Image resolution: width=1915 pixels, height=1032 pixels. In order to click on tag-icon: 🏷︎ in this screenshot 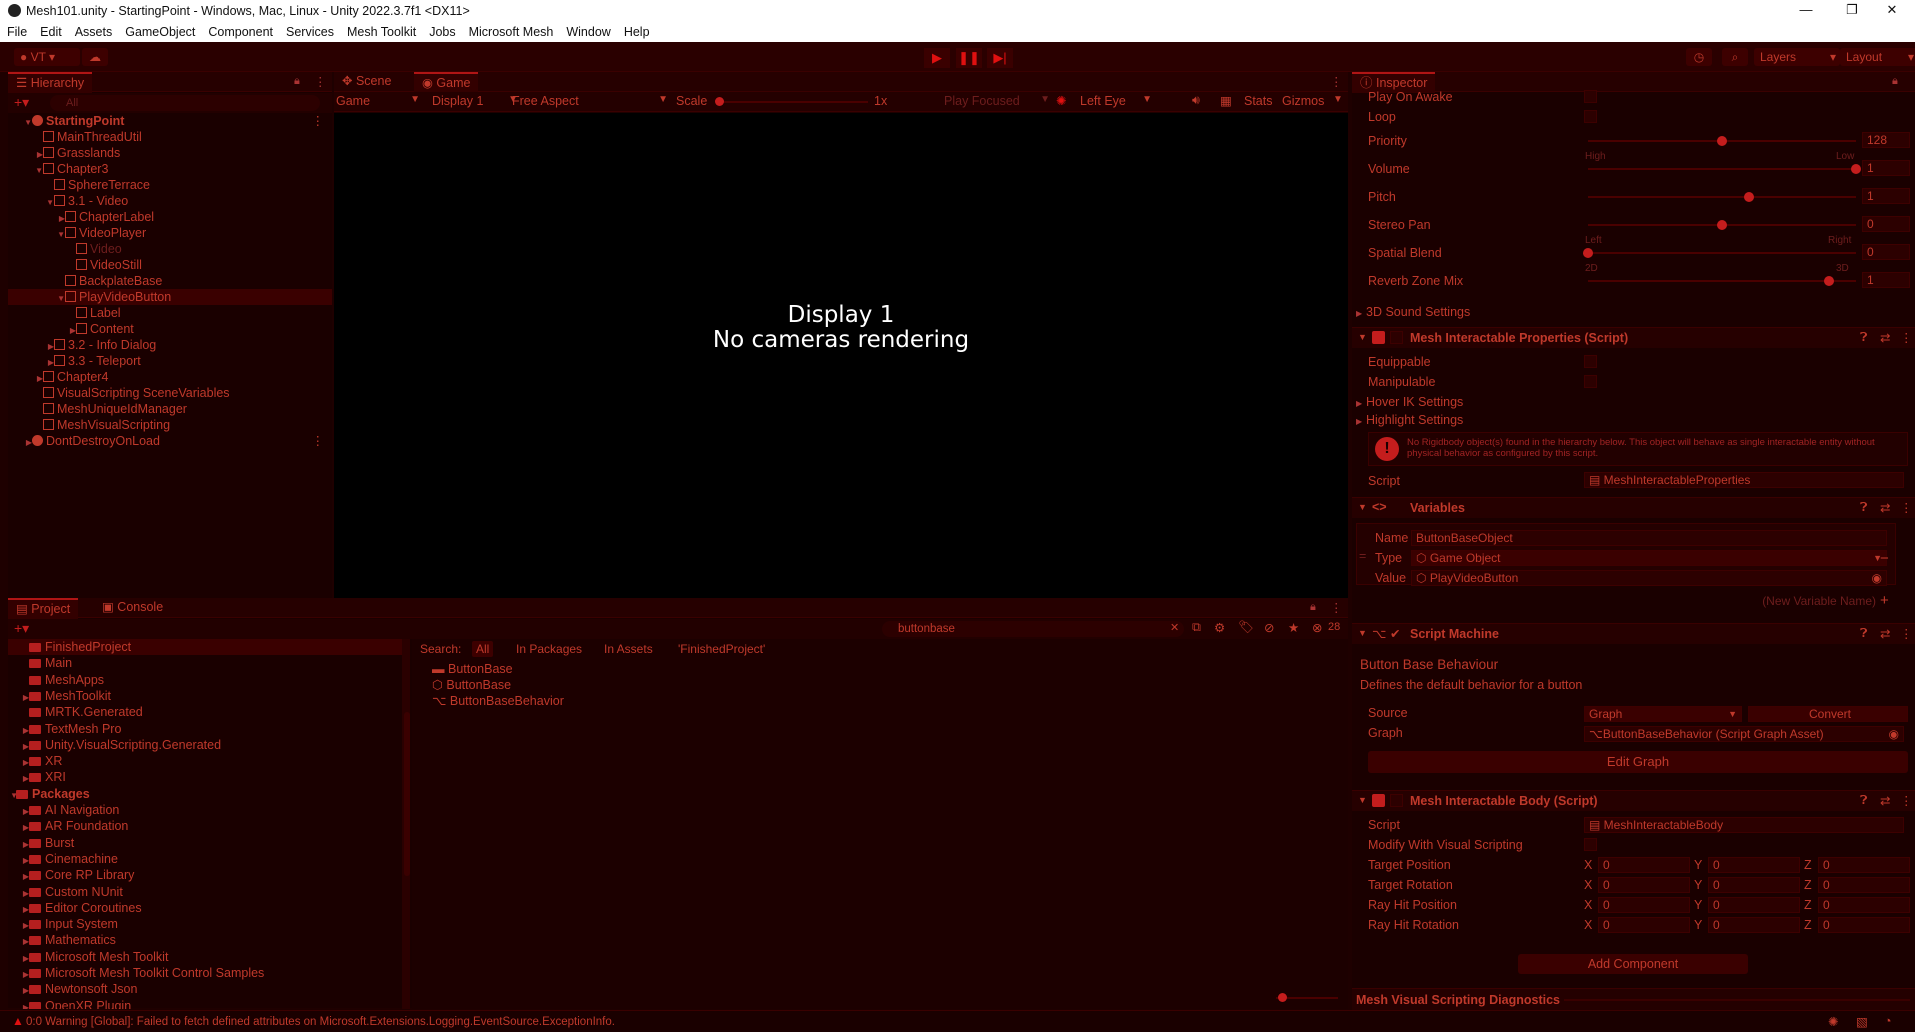, I will do `click(1246, 627)`.